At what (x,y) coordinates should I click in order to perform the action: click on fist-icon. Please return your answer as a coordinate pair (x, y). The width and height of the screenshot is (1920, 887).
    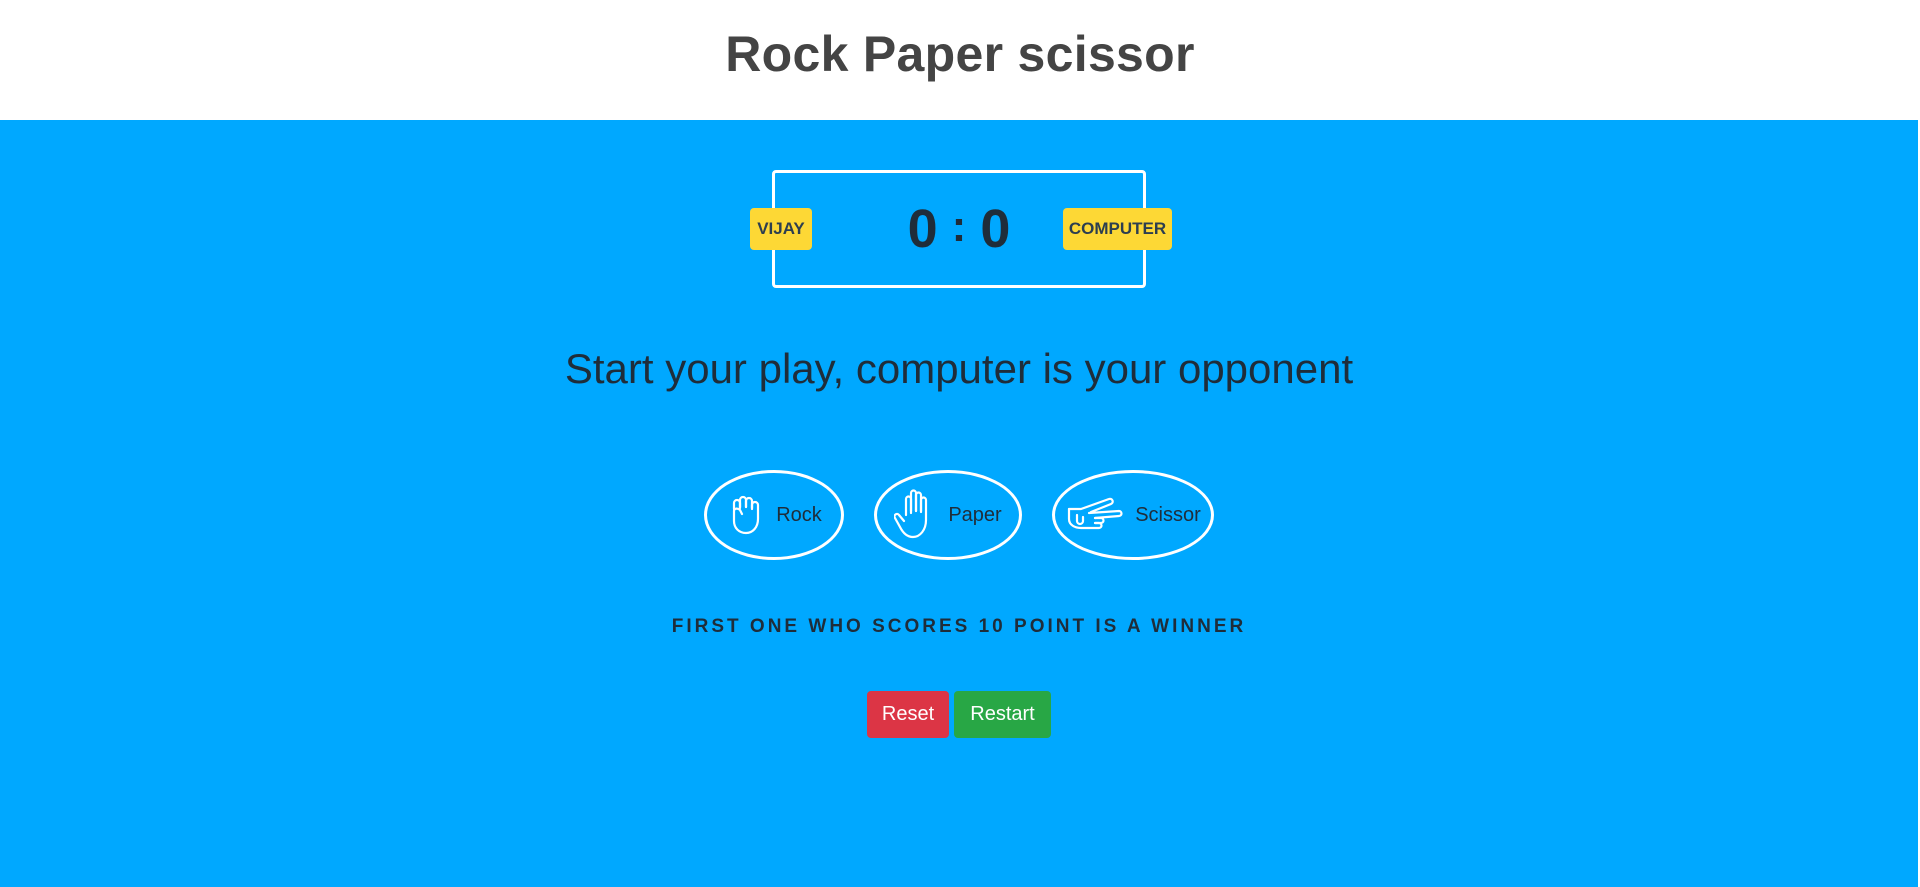
    Looking at the image, I should click on (746, 515).